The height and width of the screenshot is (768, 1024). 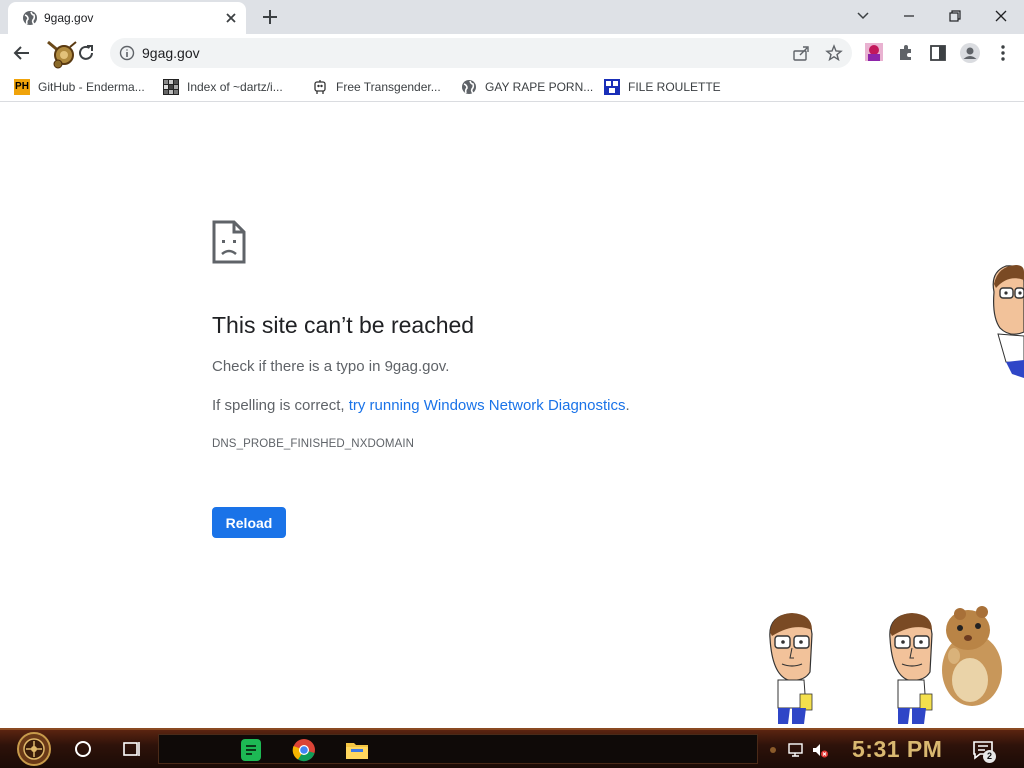 I want to click on address-bar: 9gag.gov, so click(x=481, y=53).